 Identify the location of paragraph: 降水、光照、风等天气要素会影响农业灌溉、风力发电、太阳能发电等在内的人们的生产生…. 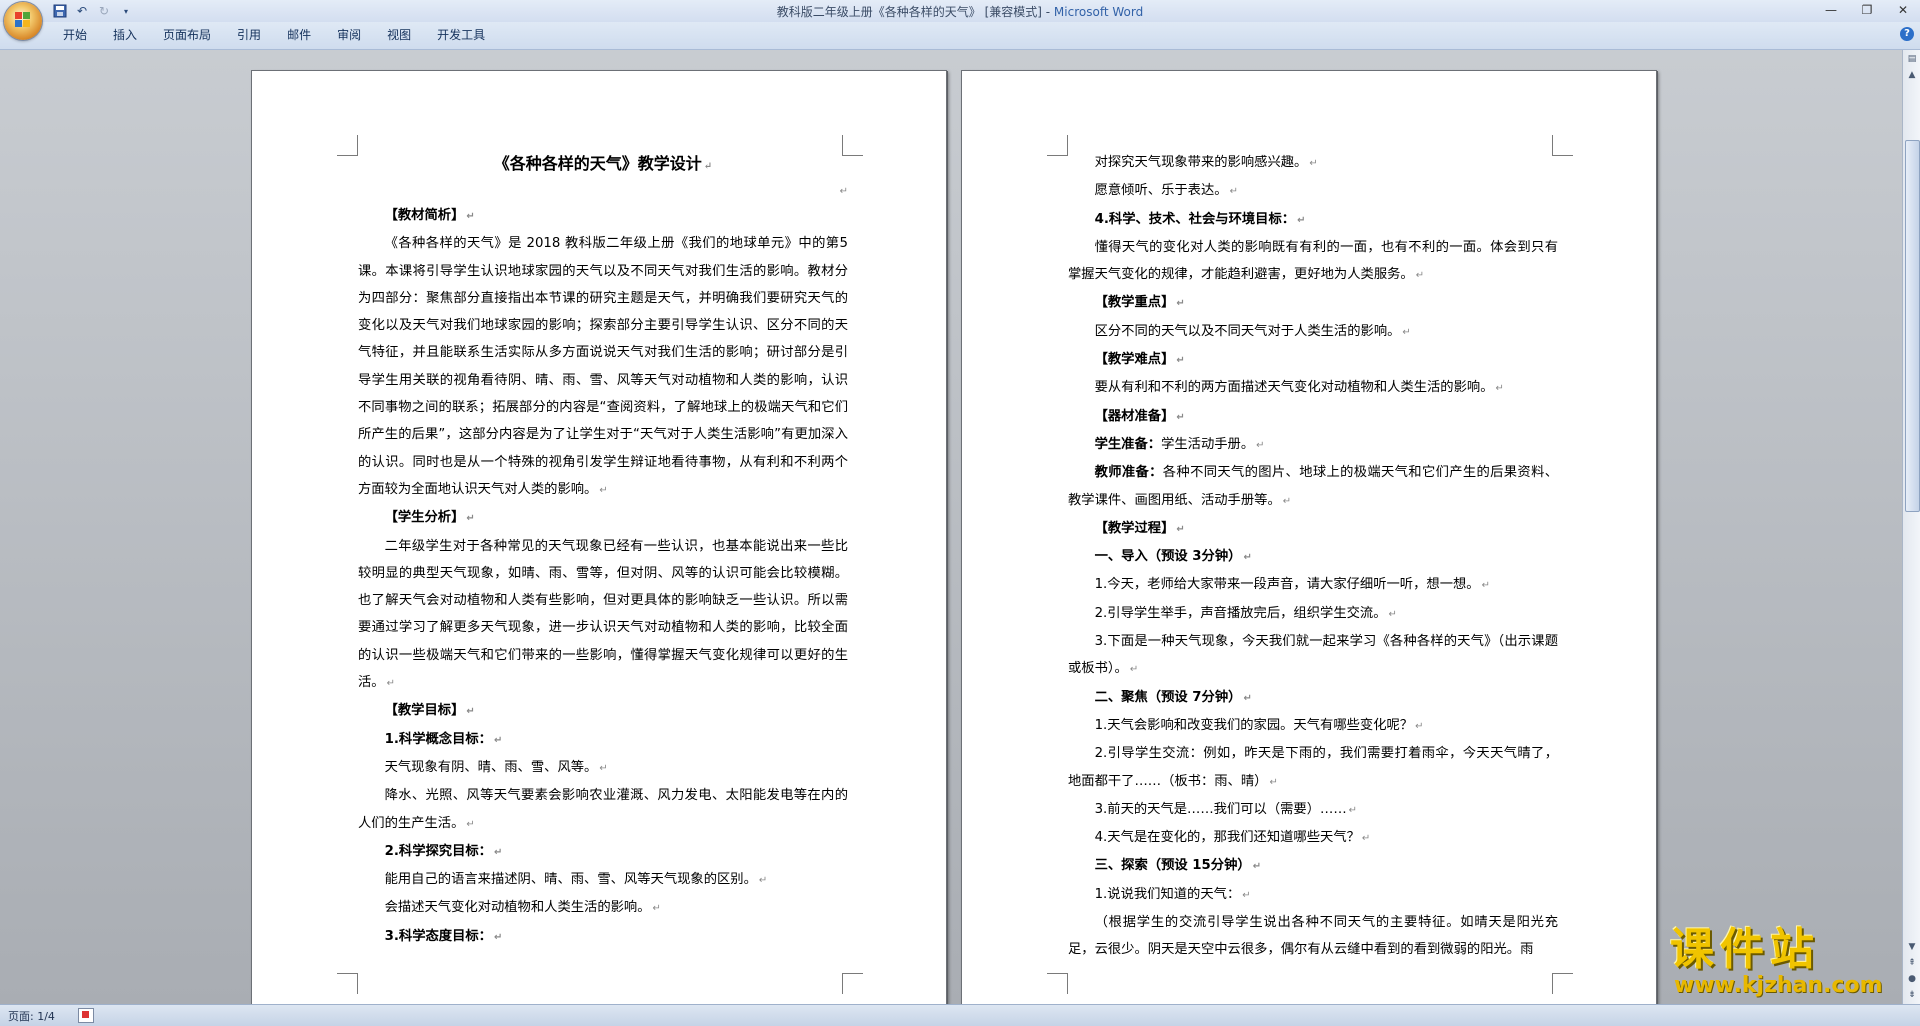
(603, 810).